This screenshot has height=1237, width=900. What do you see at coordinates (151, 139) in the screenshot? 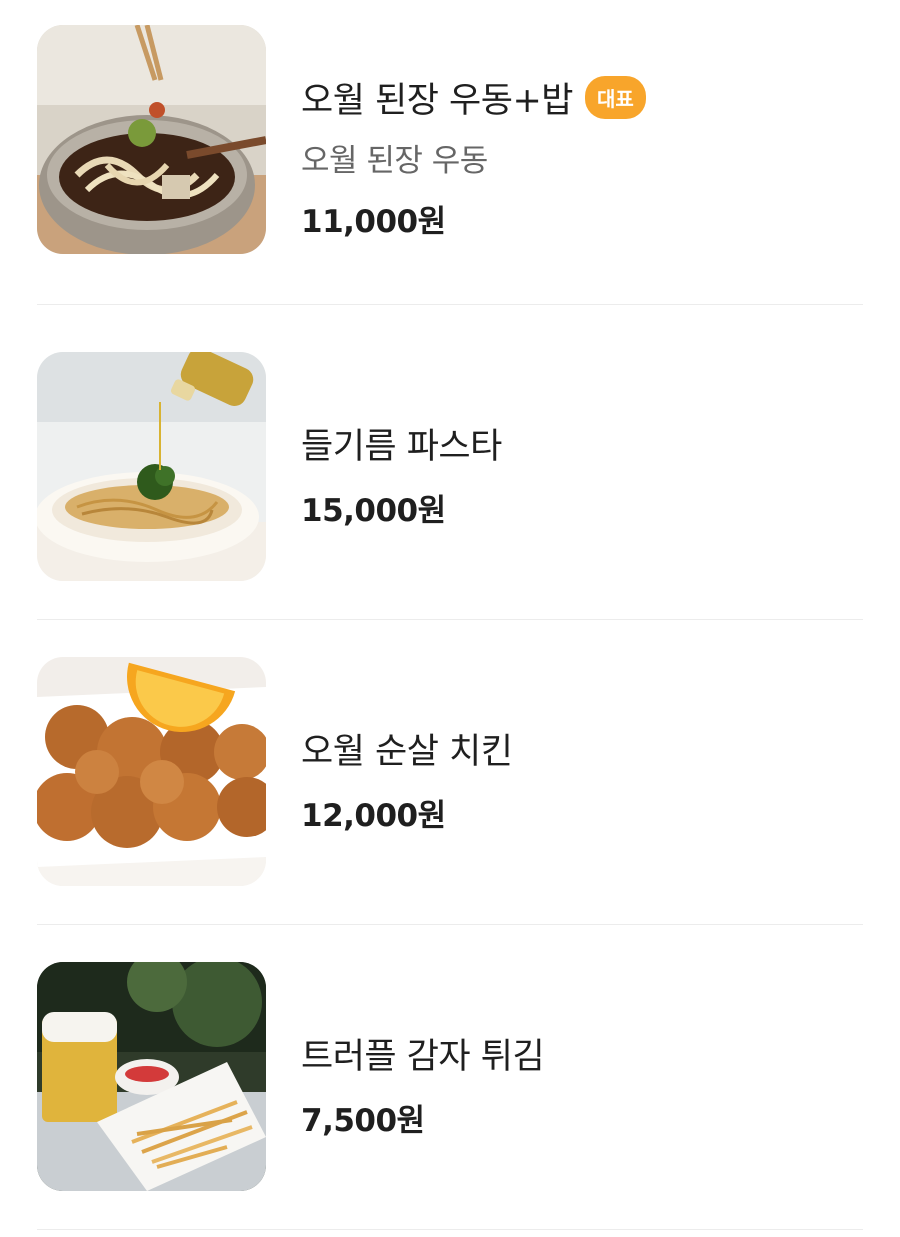
I see `udon-bowl-image` at bounding box center [151, 139].